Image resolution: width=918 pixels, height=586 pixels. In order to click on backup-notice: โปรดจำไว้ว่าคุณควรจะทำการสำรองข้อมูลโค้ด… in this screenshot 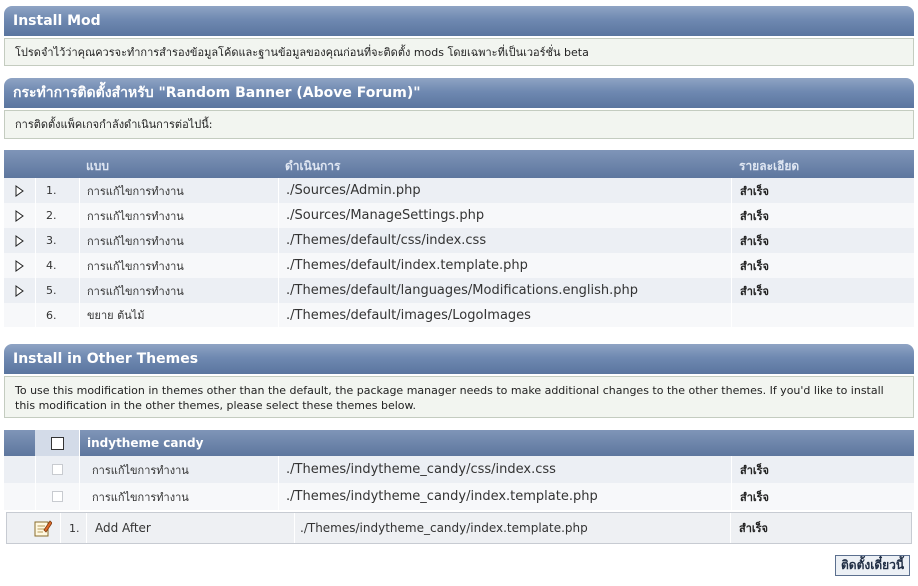, I will do `click(459, 52)`.